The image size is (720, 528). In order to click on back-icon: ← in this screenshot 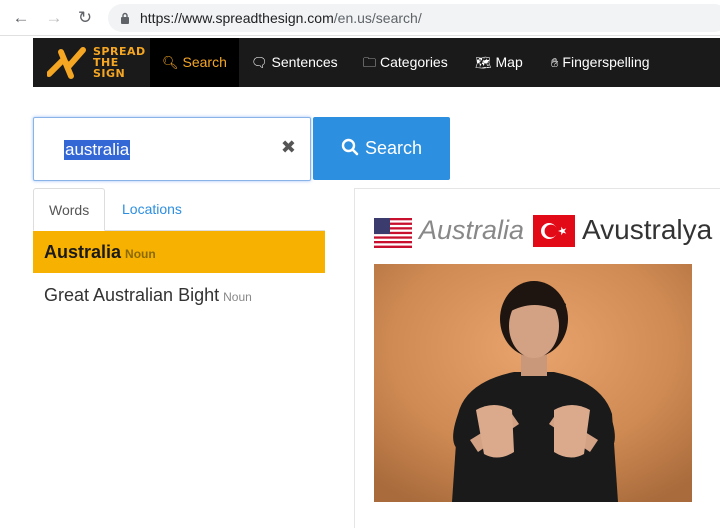, I will do `click(21, 18)`.